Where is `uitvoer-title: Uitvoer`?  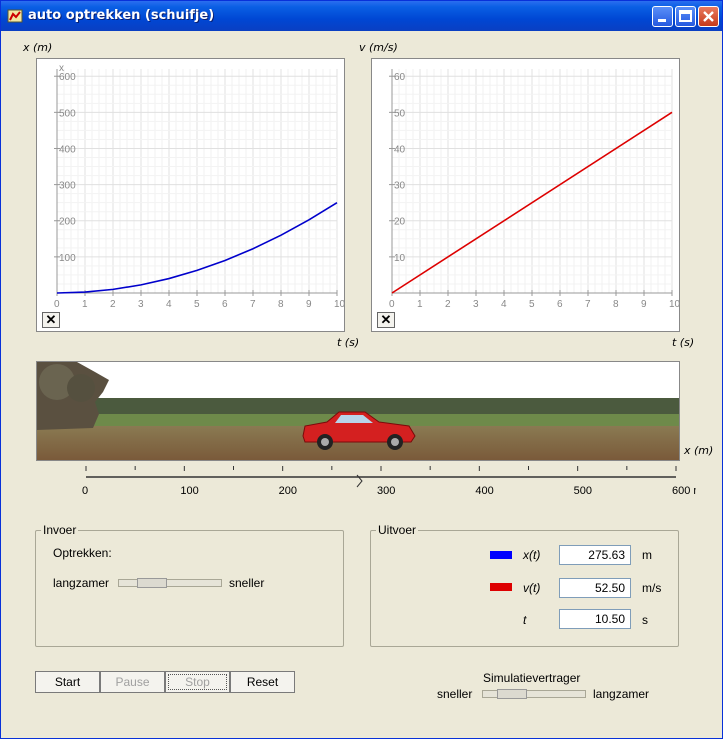 uitvoer-title: Uitvoer is located at coordinates (397, 530).